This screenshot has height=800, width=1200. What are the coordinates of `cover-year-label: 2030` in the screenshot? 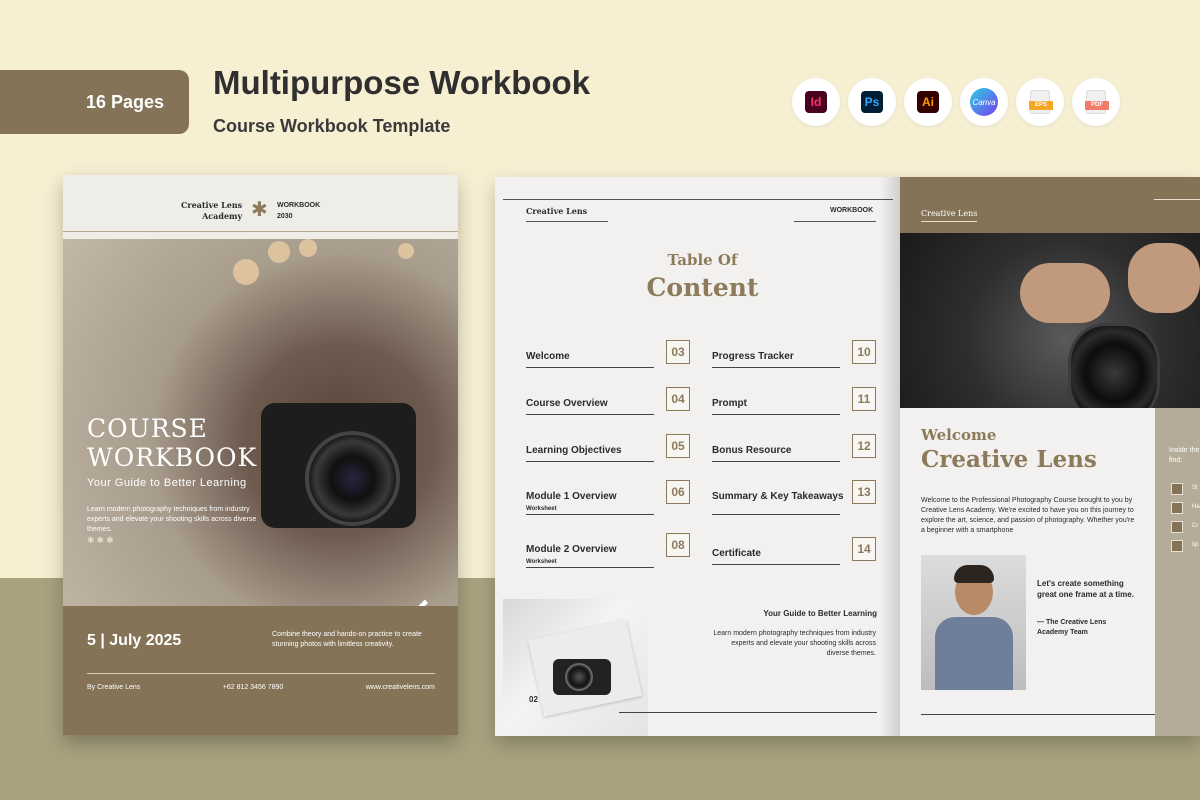 It's located at (285, 216).